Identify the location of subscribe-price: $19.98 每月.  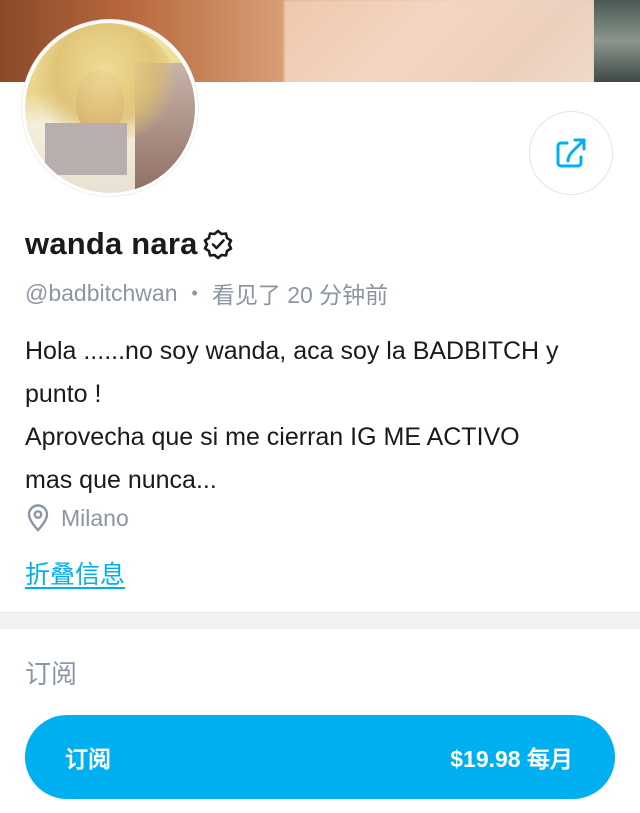
(511, 759).